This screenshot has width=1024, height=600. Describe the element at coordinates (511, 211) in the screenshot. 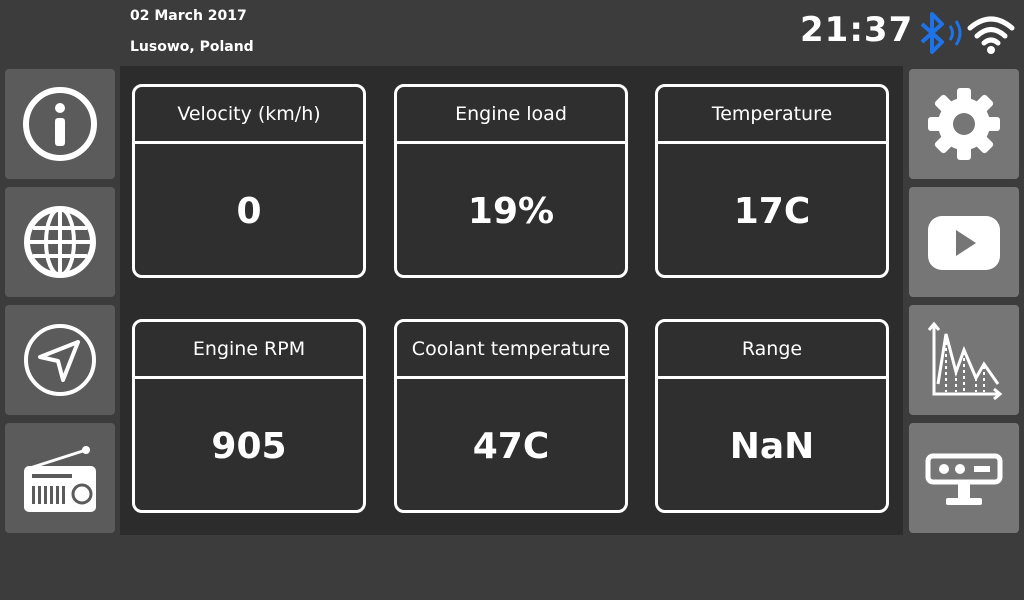

I see `tile-value: 19%` at that location.